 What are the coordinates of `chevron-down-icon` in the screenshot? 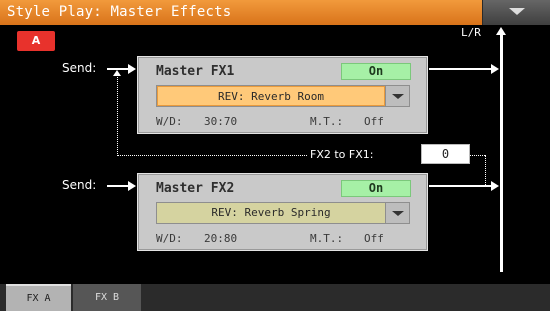 It's located at (517, 11).